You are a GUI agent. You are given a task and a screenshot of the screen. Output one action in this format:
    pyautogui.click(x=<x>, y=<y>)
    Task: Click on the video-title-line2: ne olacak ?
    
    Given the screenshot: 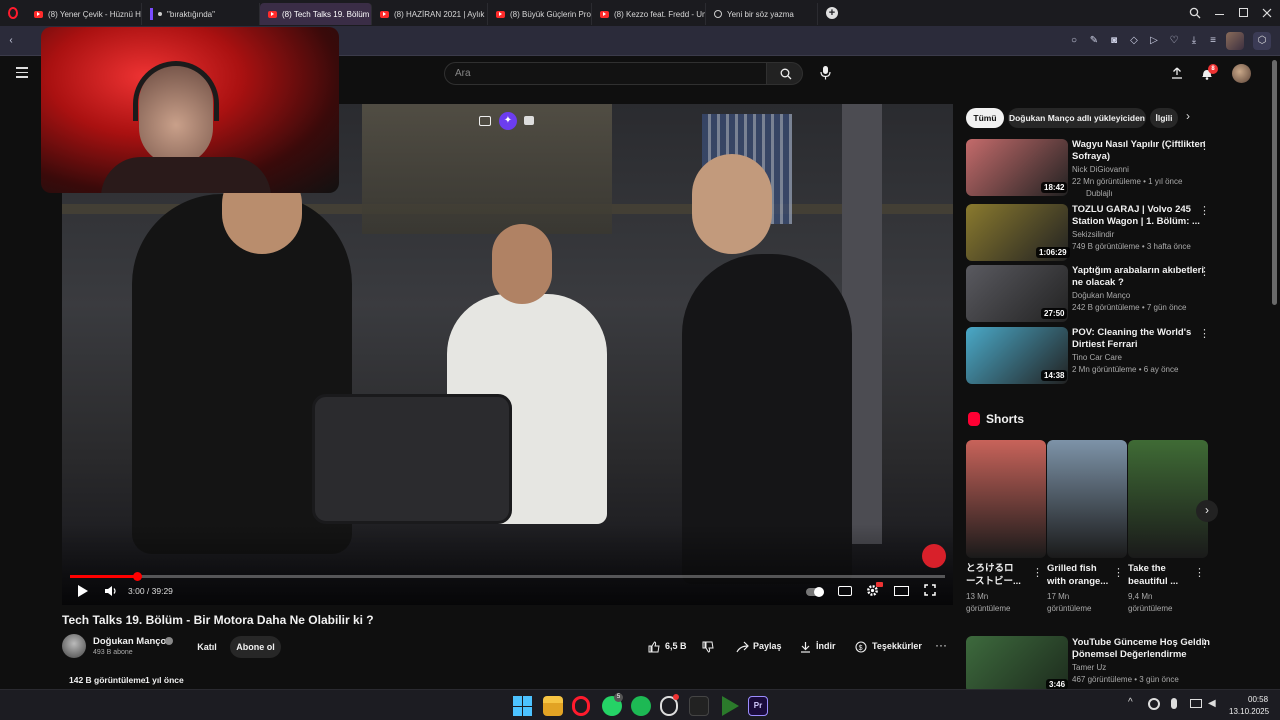 What is the action you would take?
    pyautogui.click(x=1098, y=283)
    